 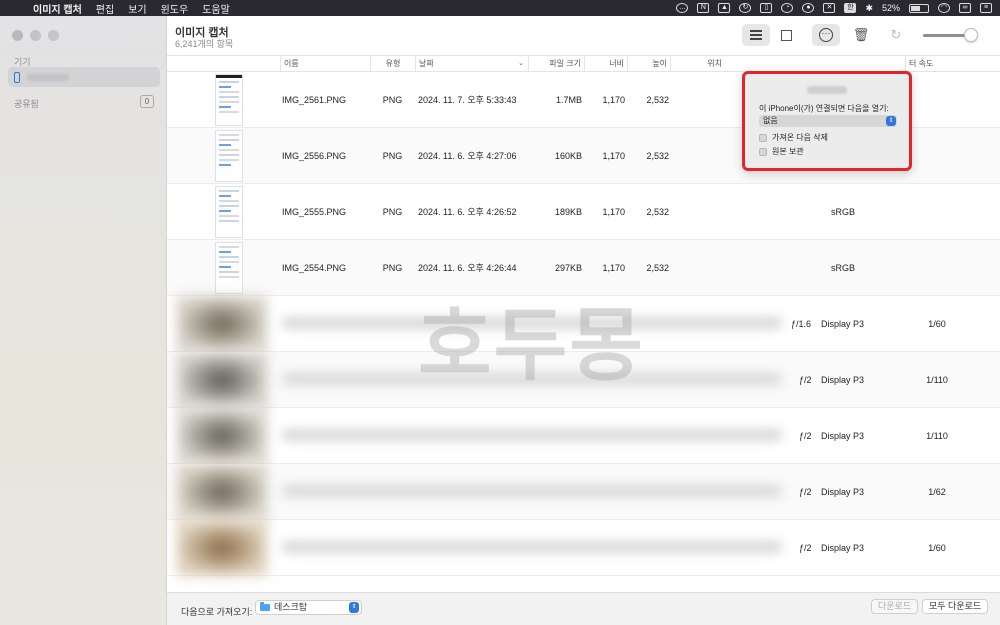 What do you see at coordinates (17, 35) in the screenshot?
I see `close-window-icon` at bounding box center [17, 35].